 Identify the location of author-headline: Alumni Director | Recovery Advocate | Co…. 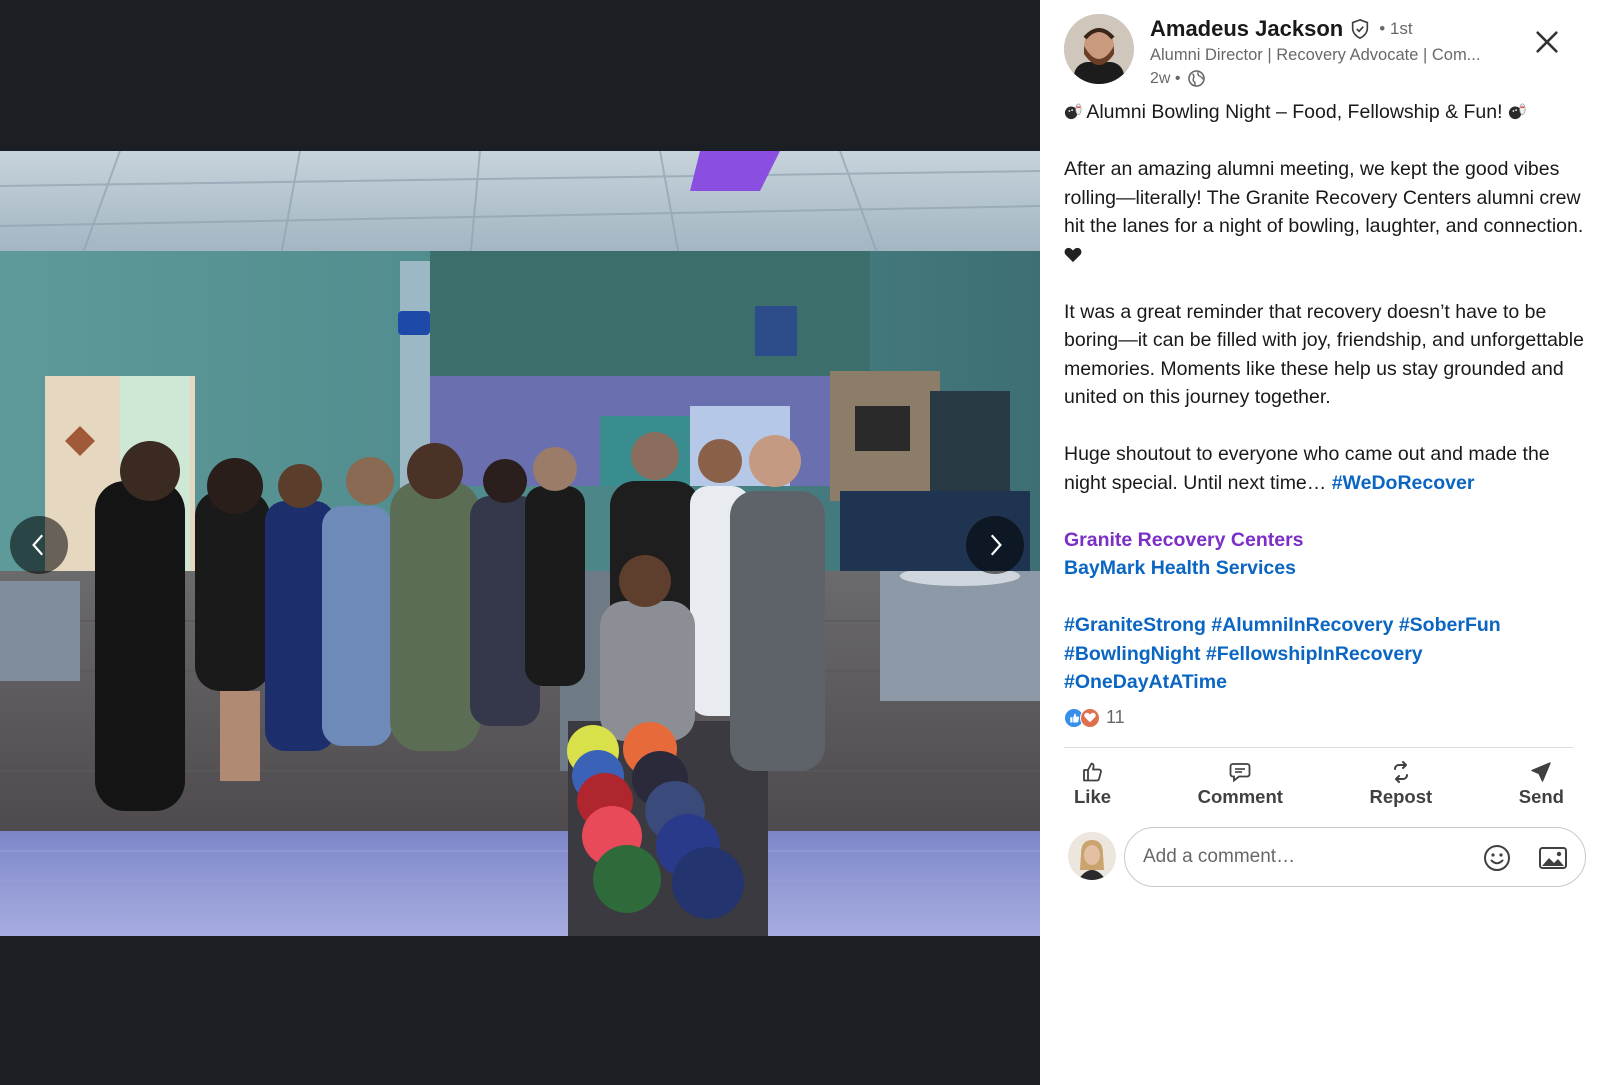
(1315, 55).